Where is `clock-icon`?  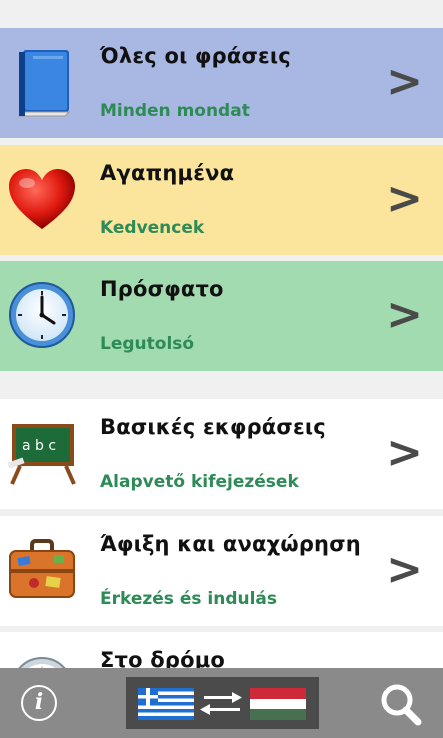 clock-icon is located at coordinates (42, 315).